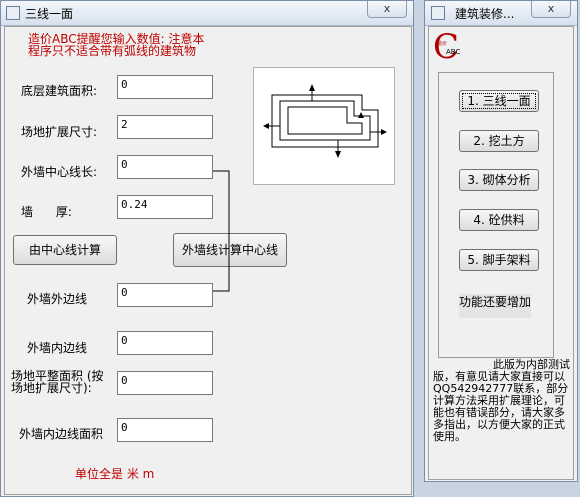  I want to click on menu-masonry-button: 3. 砌体分析, so click(499, 180).